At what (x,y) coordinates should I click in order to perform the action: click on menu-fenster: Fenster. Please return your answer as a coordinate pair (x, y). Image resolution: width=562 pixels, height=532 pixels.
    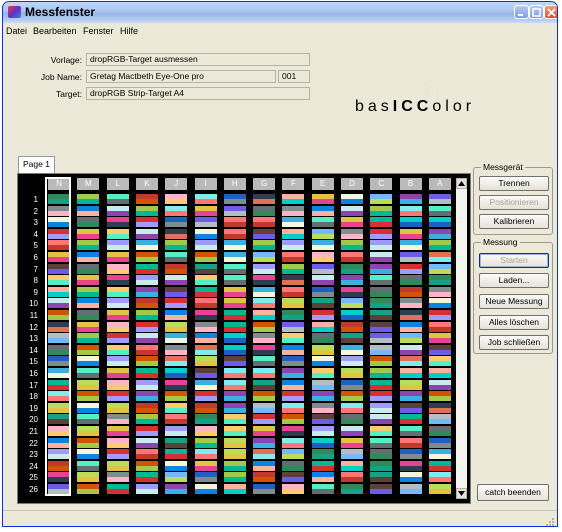
    Looking at the image, I should click on (98, 31).